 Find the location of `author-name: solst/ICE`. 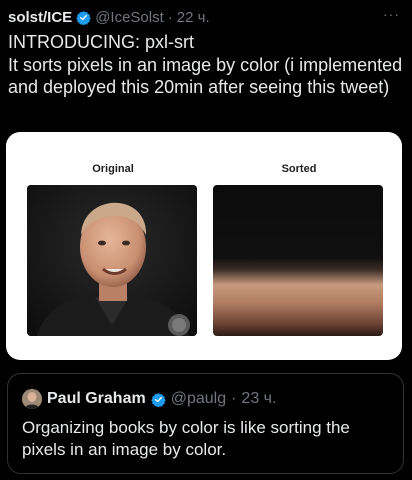

author-name: solst/ICE is located at coordinates (40, 17).